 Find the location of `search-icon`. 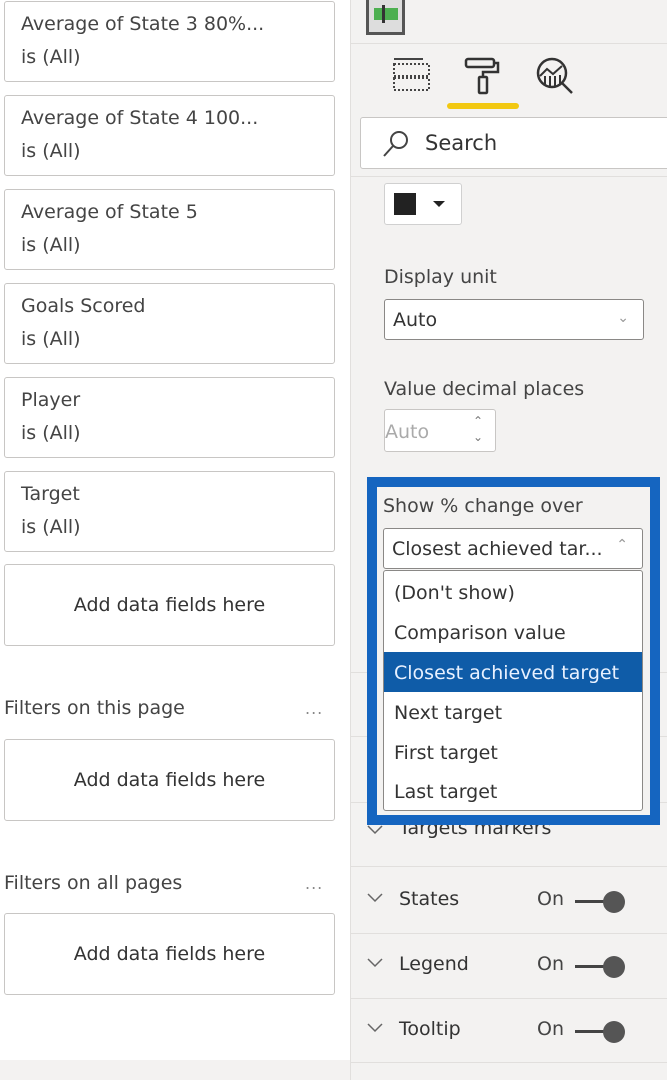

search-icon is located at coordinates (395, 144).